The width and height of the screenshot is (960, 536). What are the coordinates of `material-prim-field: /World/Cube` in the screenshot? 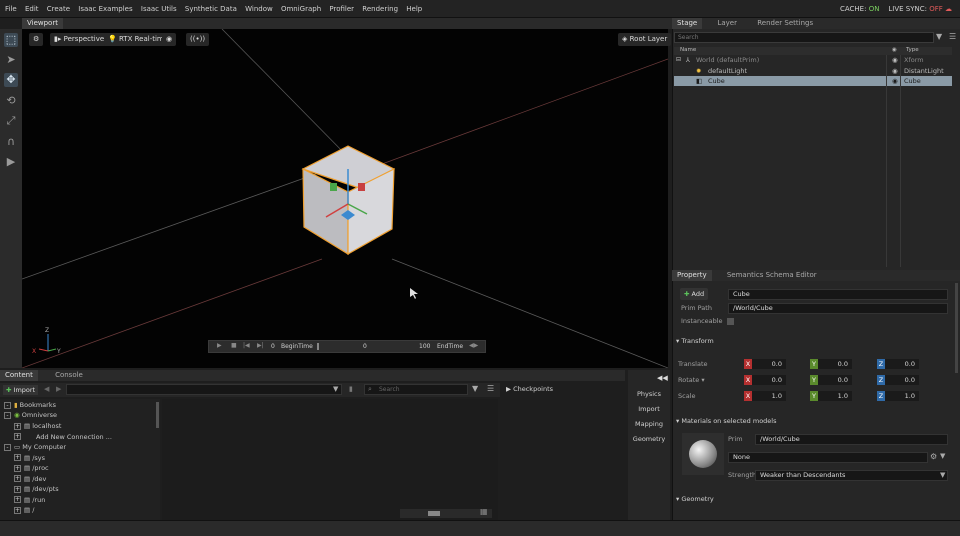 It's located at (851, 439).